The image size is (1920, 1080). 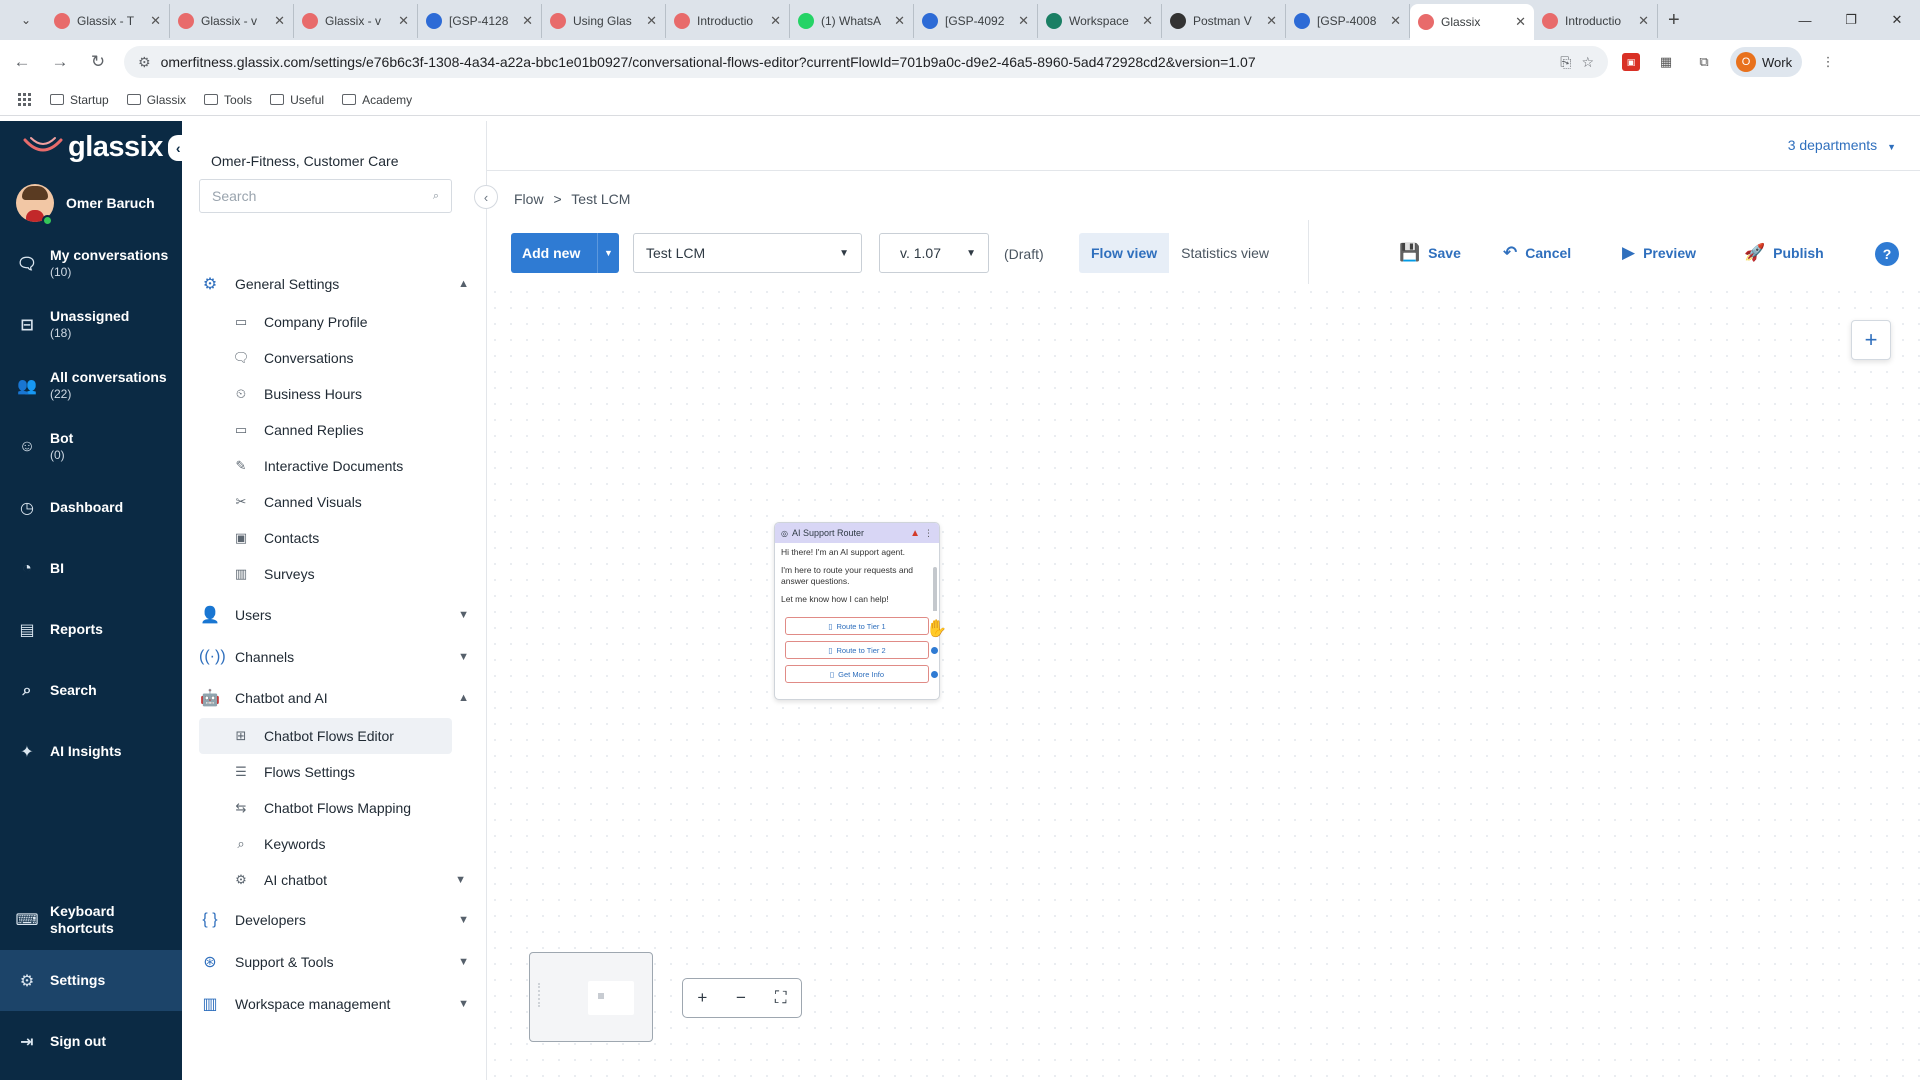 What do you see at coordinates (91, 203) in the screenshot?
I see `current-user: Omer Baruch` at bounding box center [91, 203].